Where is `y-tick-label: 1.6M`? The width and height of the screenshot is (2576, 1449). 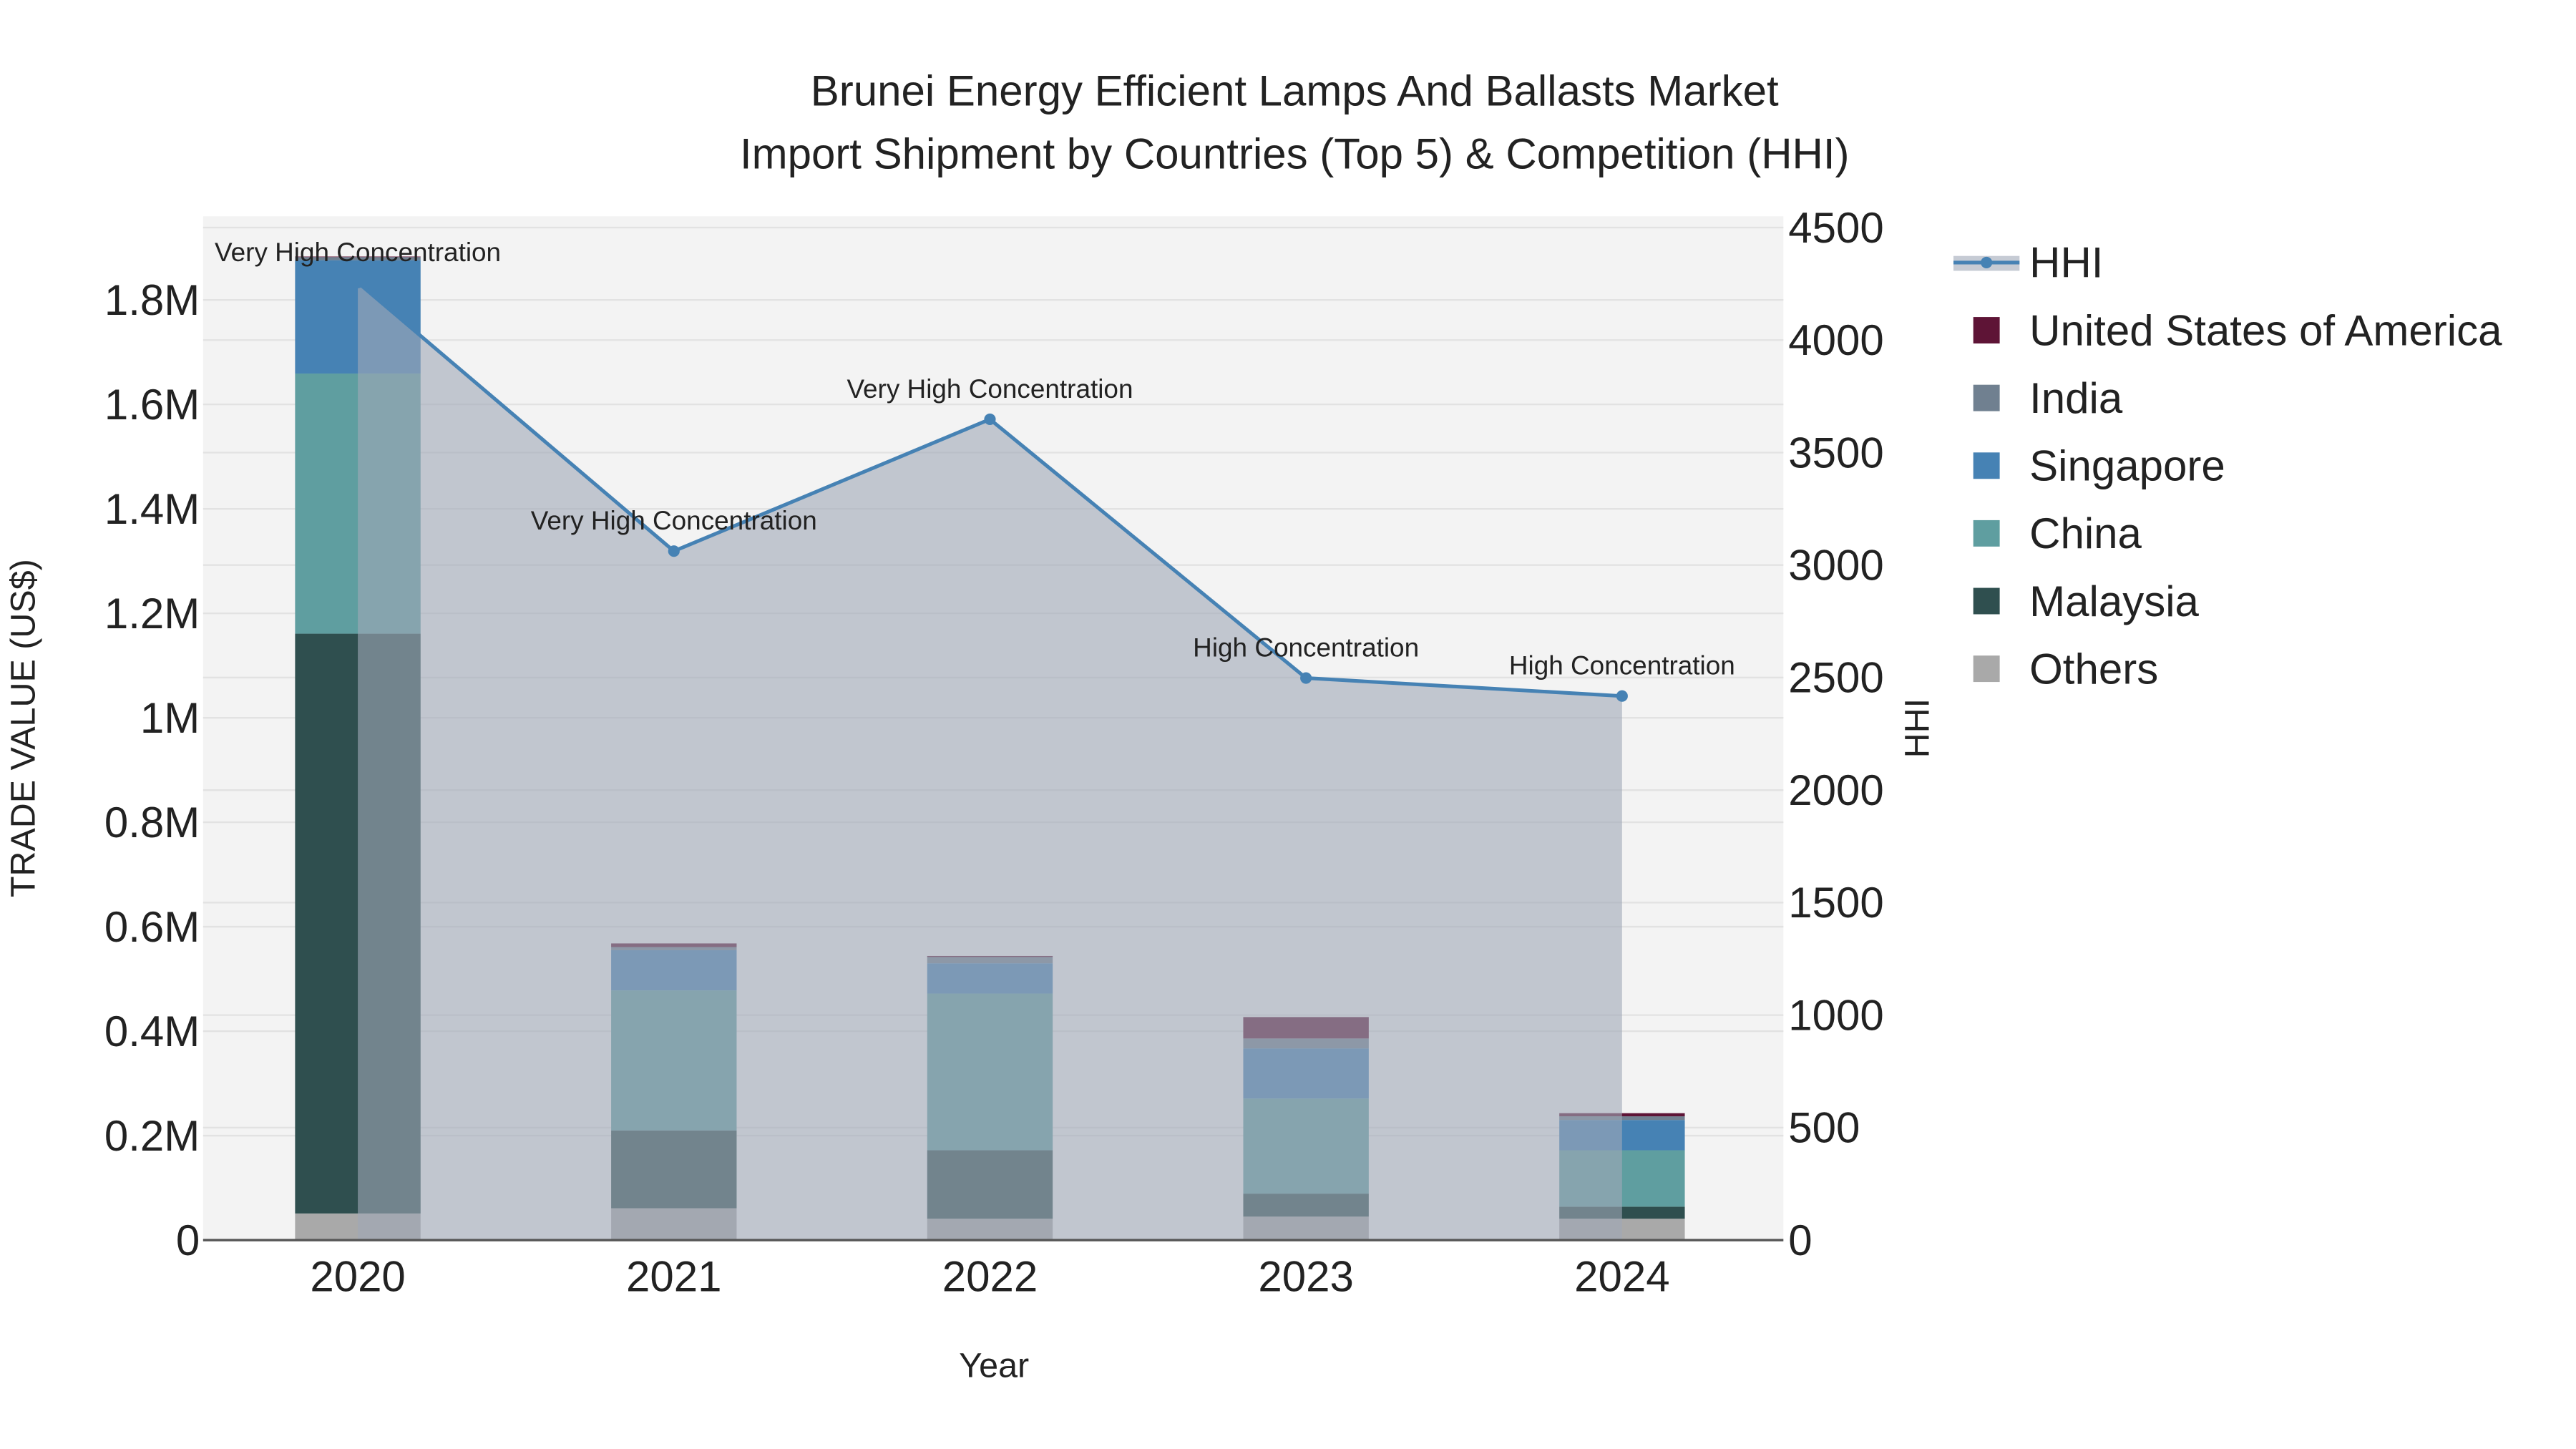 y-tick-label: 1.6M is located at coordinates (152, 405).